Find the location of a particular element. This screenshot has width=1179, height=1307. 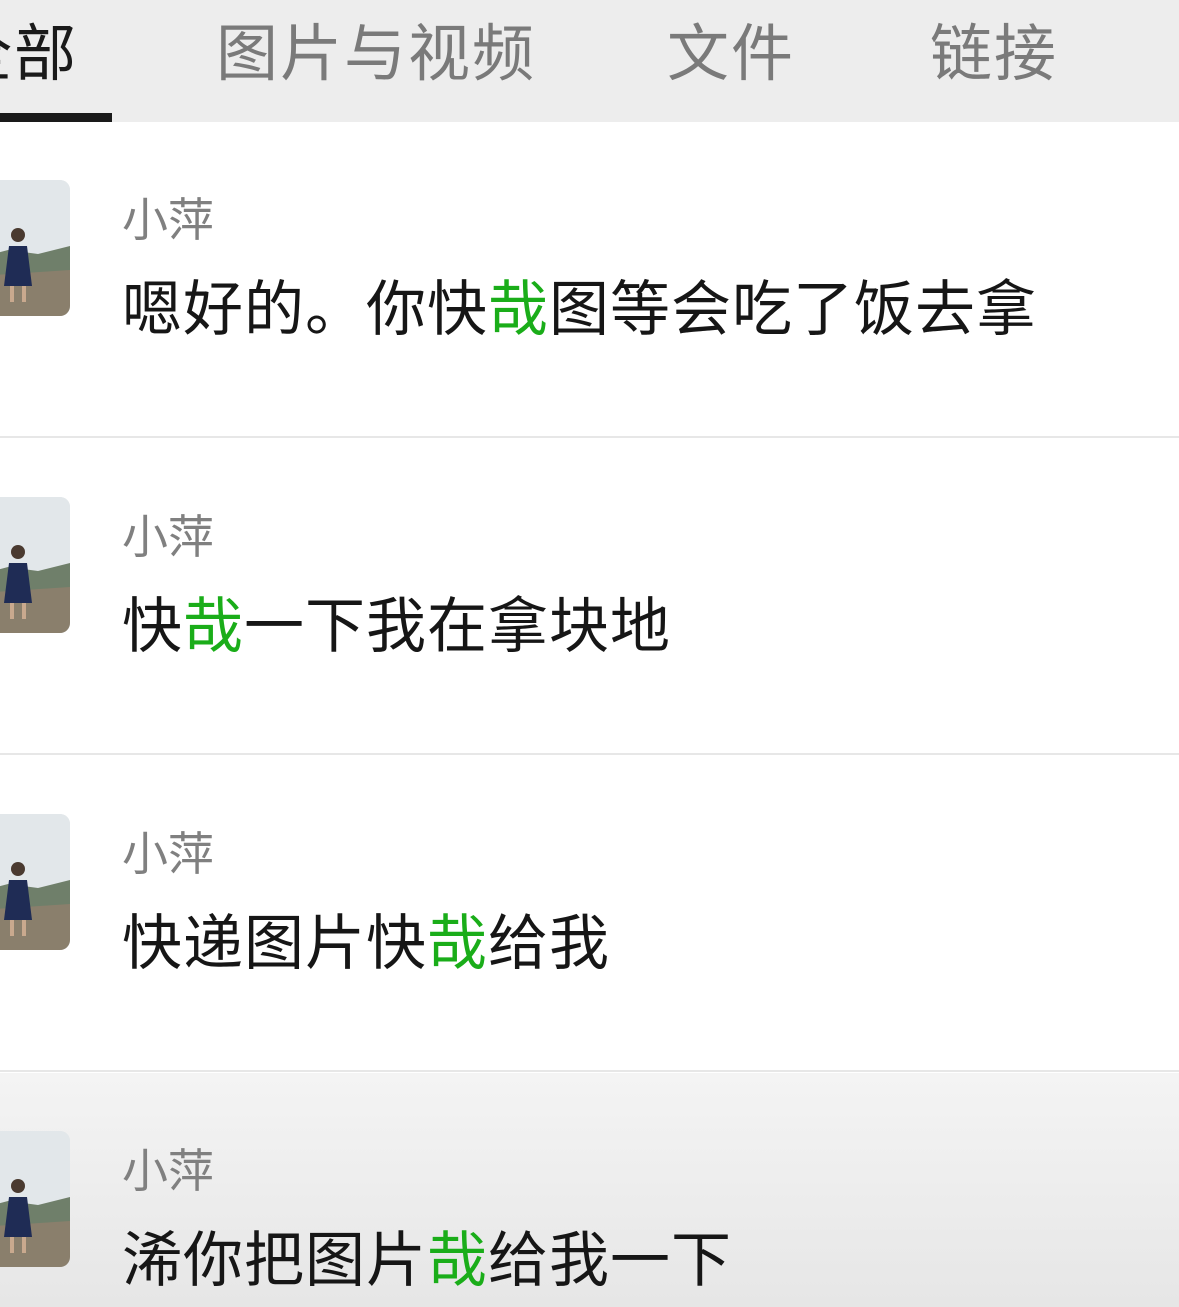

tab-all: 全部 is located at coordinates (39, 54).